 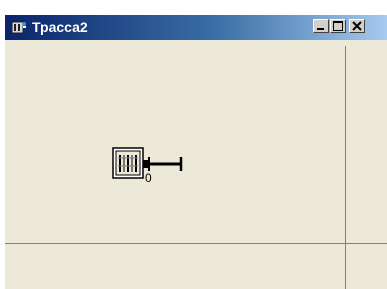 What do you see at coordinates (321, 26) in the screenshot?
I see `minimize-button` at bounding box center [321, 26].